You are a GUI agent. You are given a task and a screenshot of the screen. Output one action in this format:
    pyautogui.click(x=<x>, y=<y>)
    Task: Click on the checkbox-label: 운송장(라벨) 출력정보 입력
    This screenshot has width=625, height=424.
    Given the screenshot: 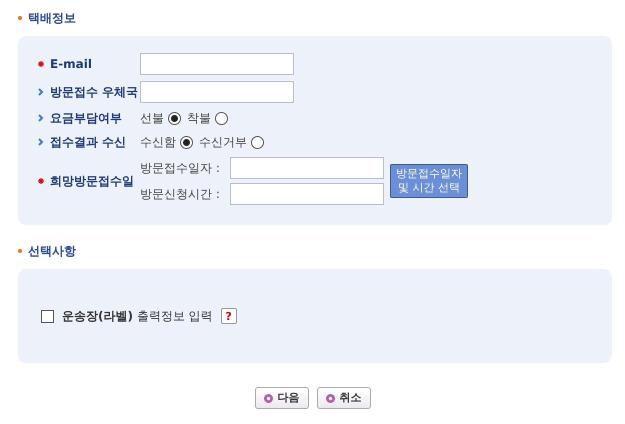 What is the action you would take?
    pyautogui.click(x=137, y=316)
    